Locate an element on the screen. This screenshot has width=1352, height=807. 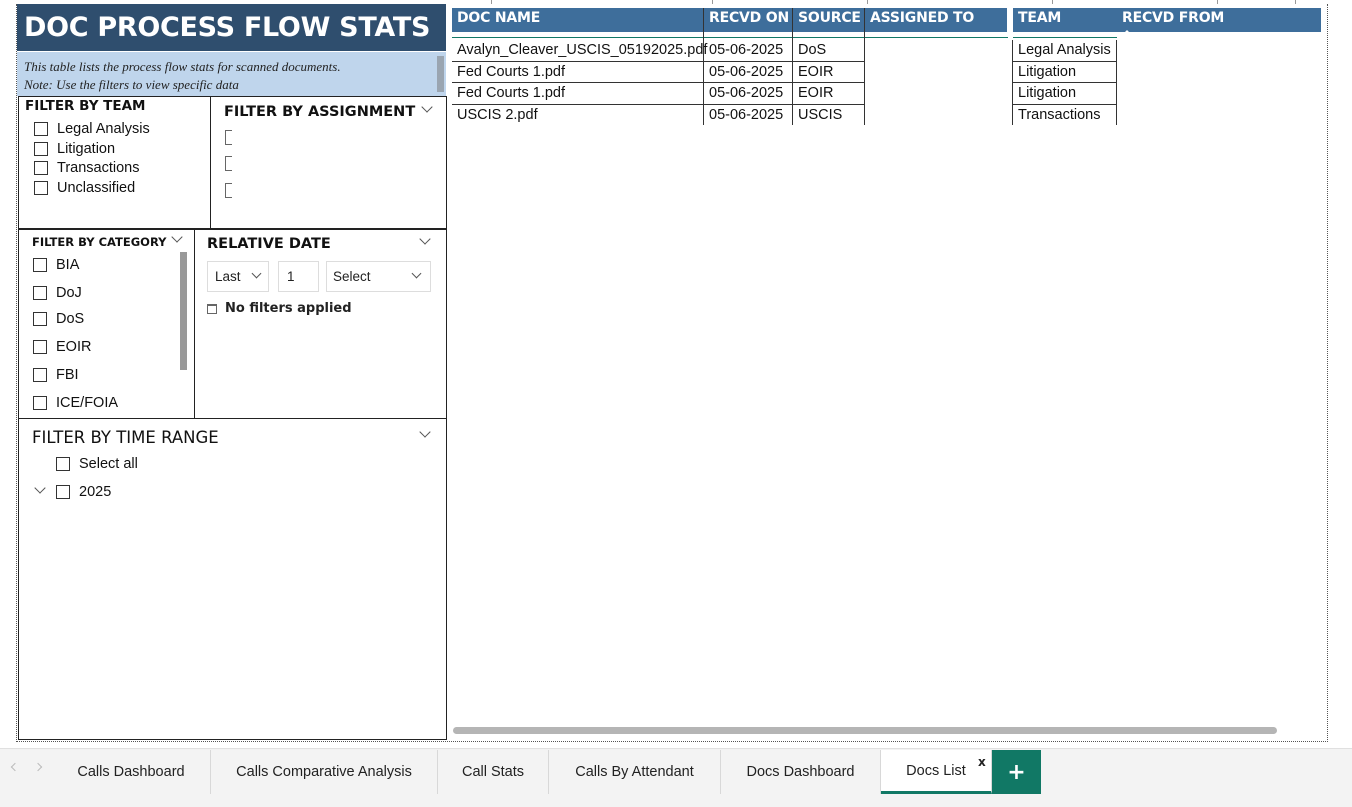
top-ruler is located at coordinates (887, 2).